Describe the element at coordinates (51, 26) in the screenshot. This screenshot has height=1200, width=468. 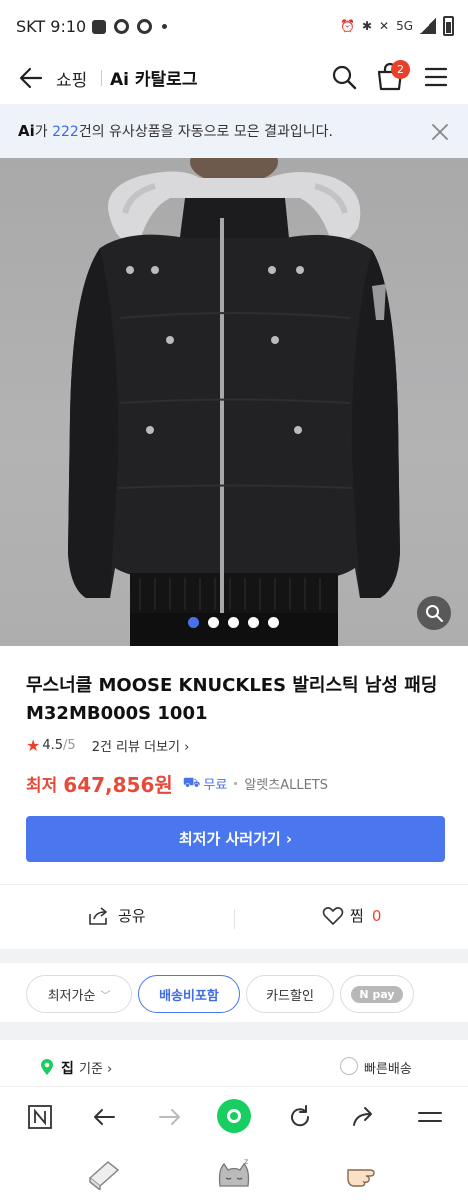
I see `status-time: SKT 9:10` at that location.